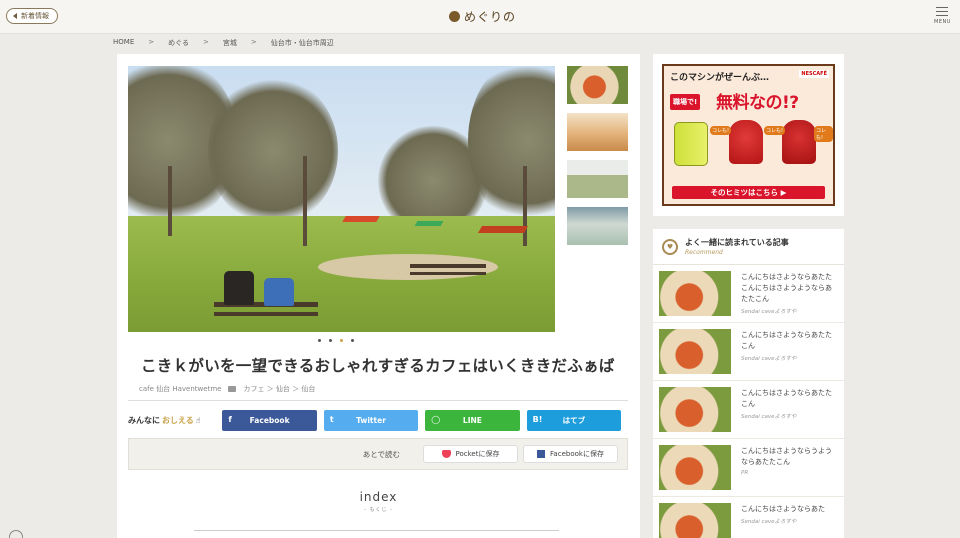 This screenshot has width=960, height=538. What do you see at coordinates (597, 179) in the screenshot?
I see `thumbnail-view` at bounding box center [597, 179].